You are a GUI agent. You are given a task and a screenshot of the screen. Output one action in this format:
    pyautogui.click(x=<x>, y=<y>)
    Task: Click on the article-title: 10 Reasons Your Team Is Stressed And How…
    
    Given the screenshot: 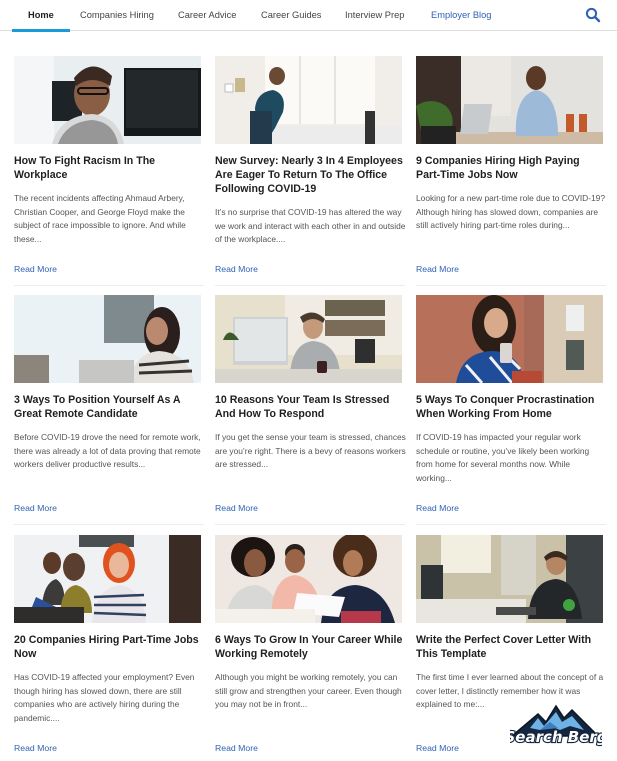 What is the action you would take?
    pyautogui.click(x=310, y=407)
    